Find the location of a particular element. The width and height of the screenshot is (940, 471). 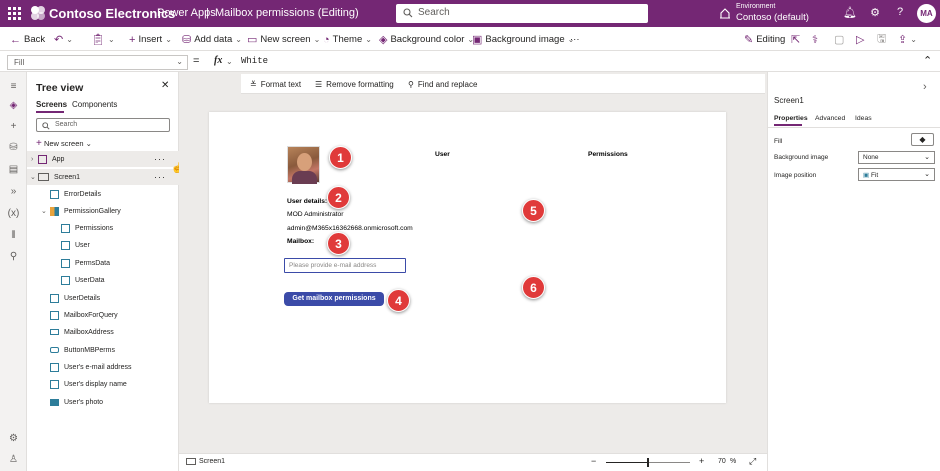

tree-node-label: App is located at coordinates (58, 159).